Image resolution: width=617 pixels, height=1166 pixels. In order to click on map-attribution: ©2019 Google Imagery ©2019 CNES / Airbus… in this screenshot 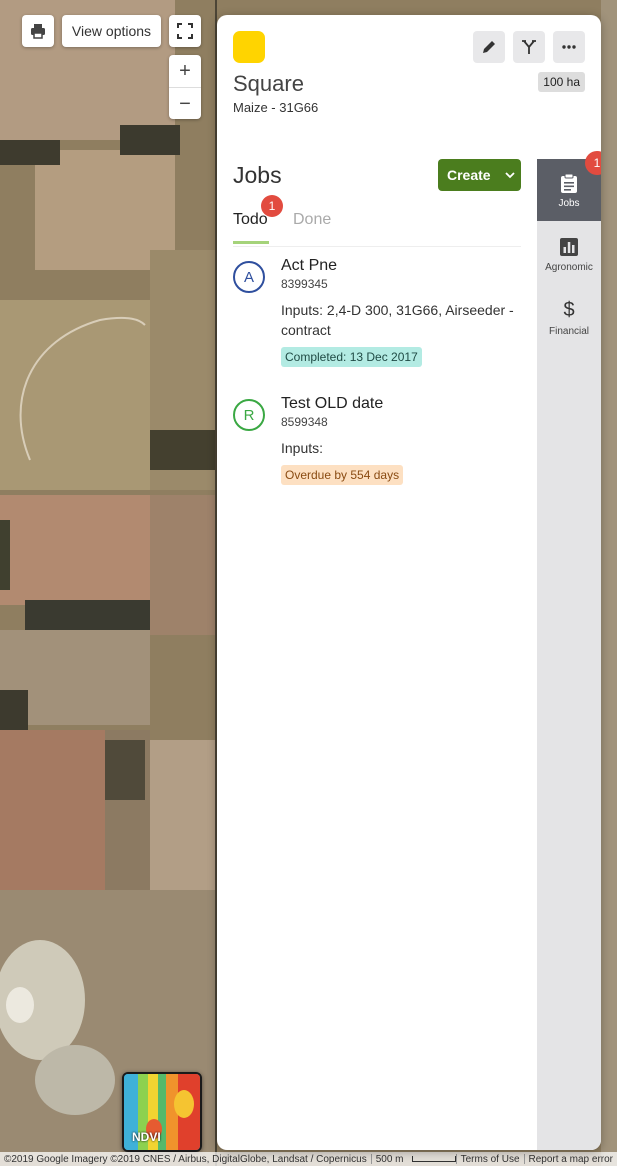, I will do `click(308, 1159)`.